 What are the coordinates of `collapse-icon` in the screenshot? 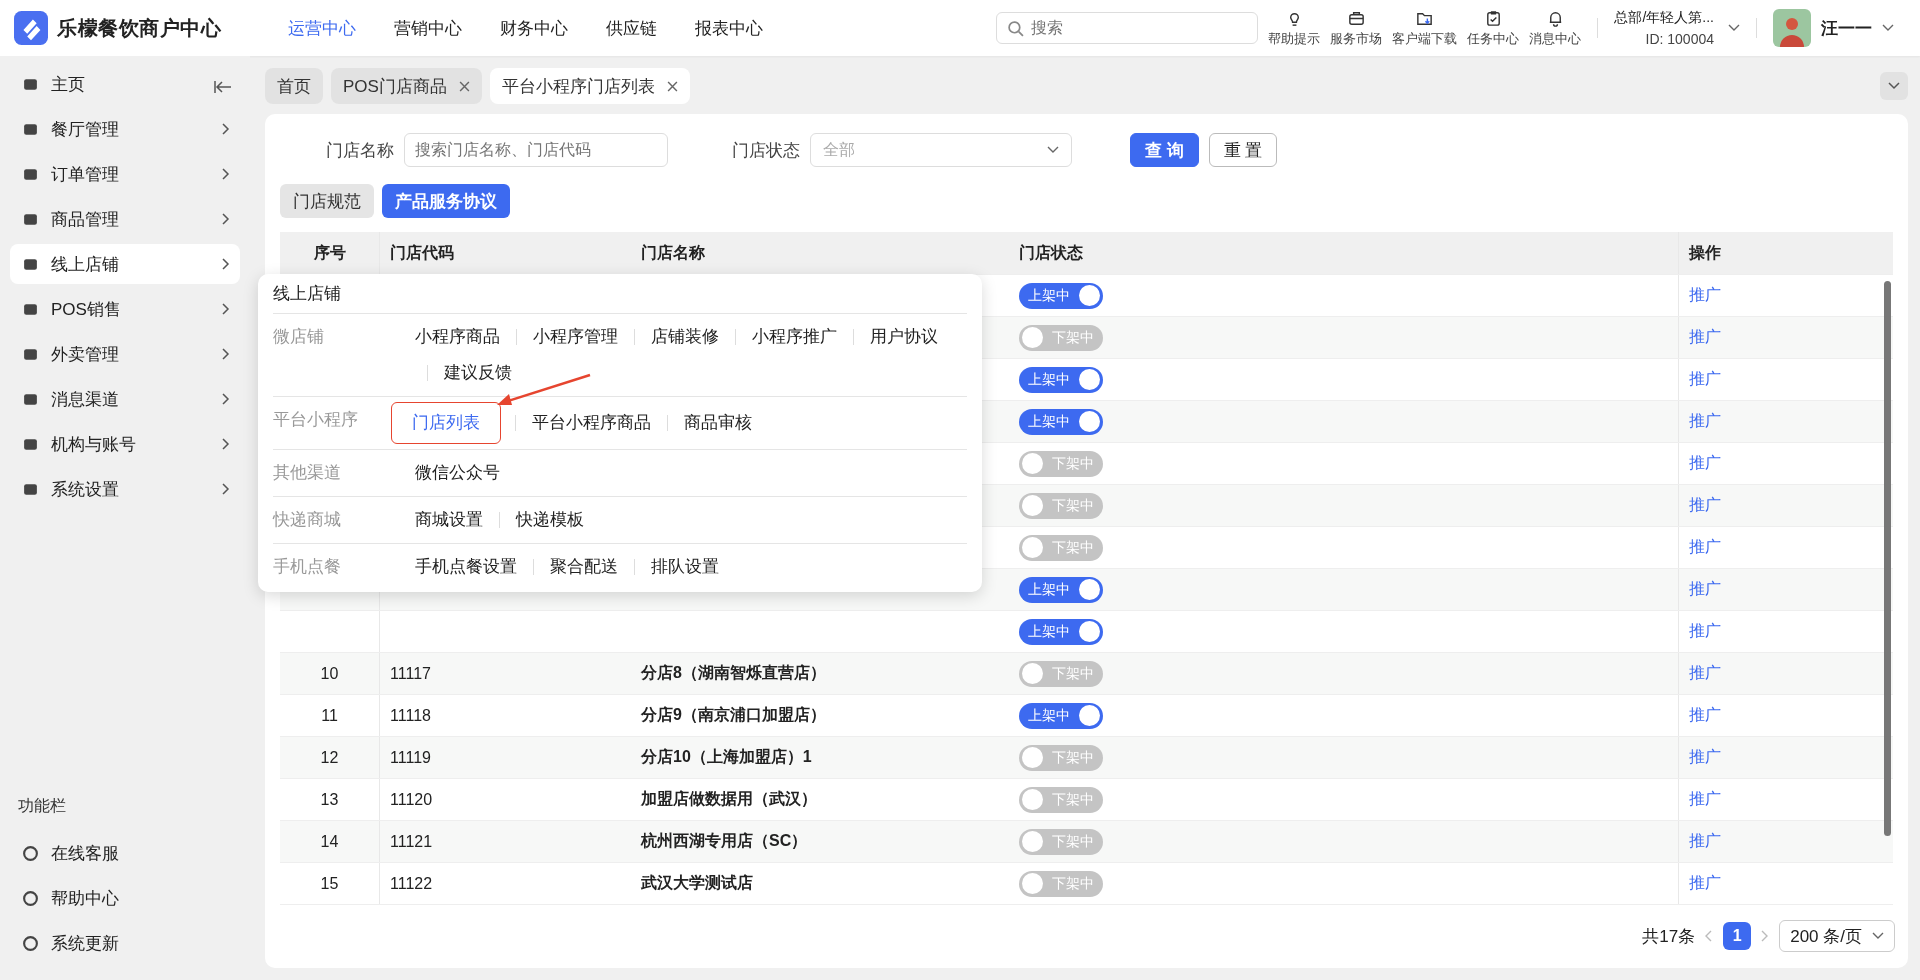 It's located at (223, 87).